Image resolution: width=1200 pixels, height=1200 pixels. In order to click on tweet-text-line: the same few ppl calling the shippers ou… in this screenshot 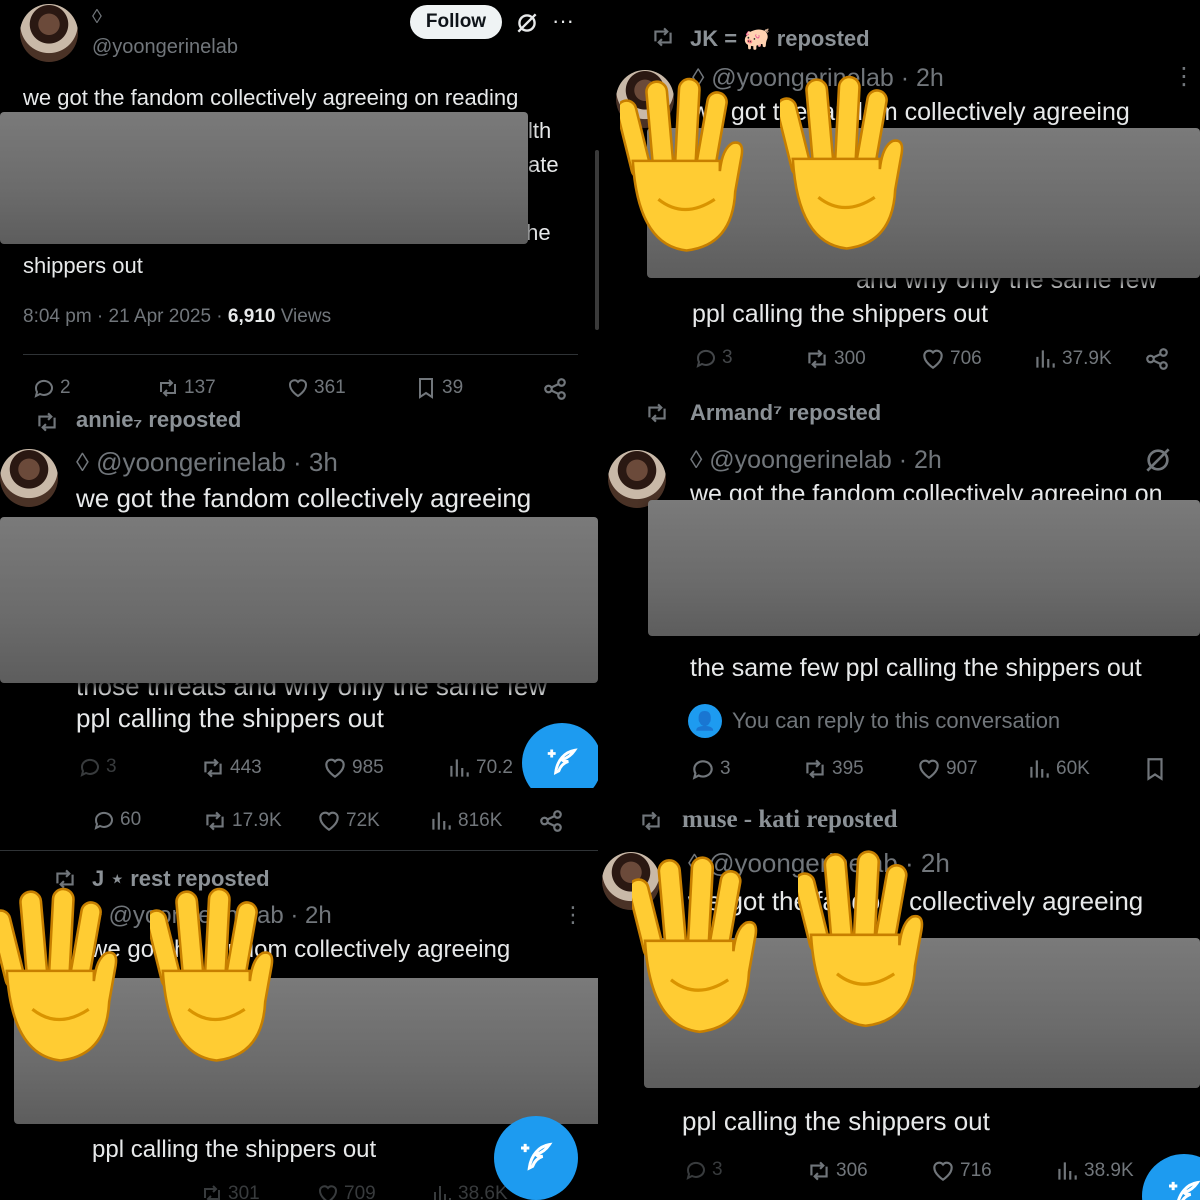, I will do `click(916, 668)`.